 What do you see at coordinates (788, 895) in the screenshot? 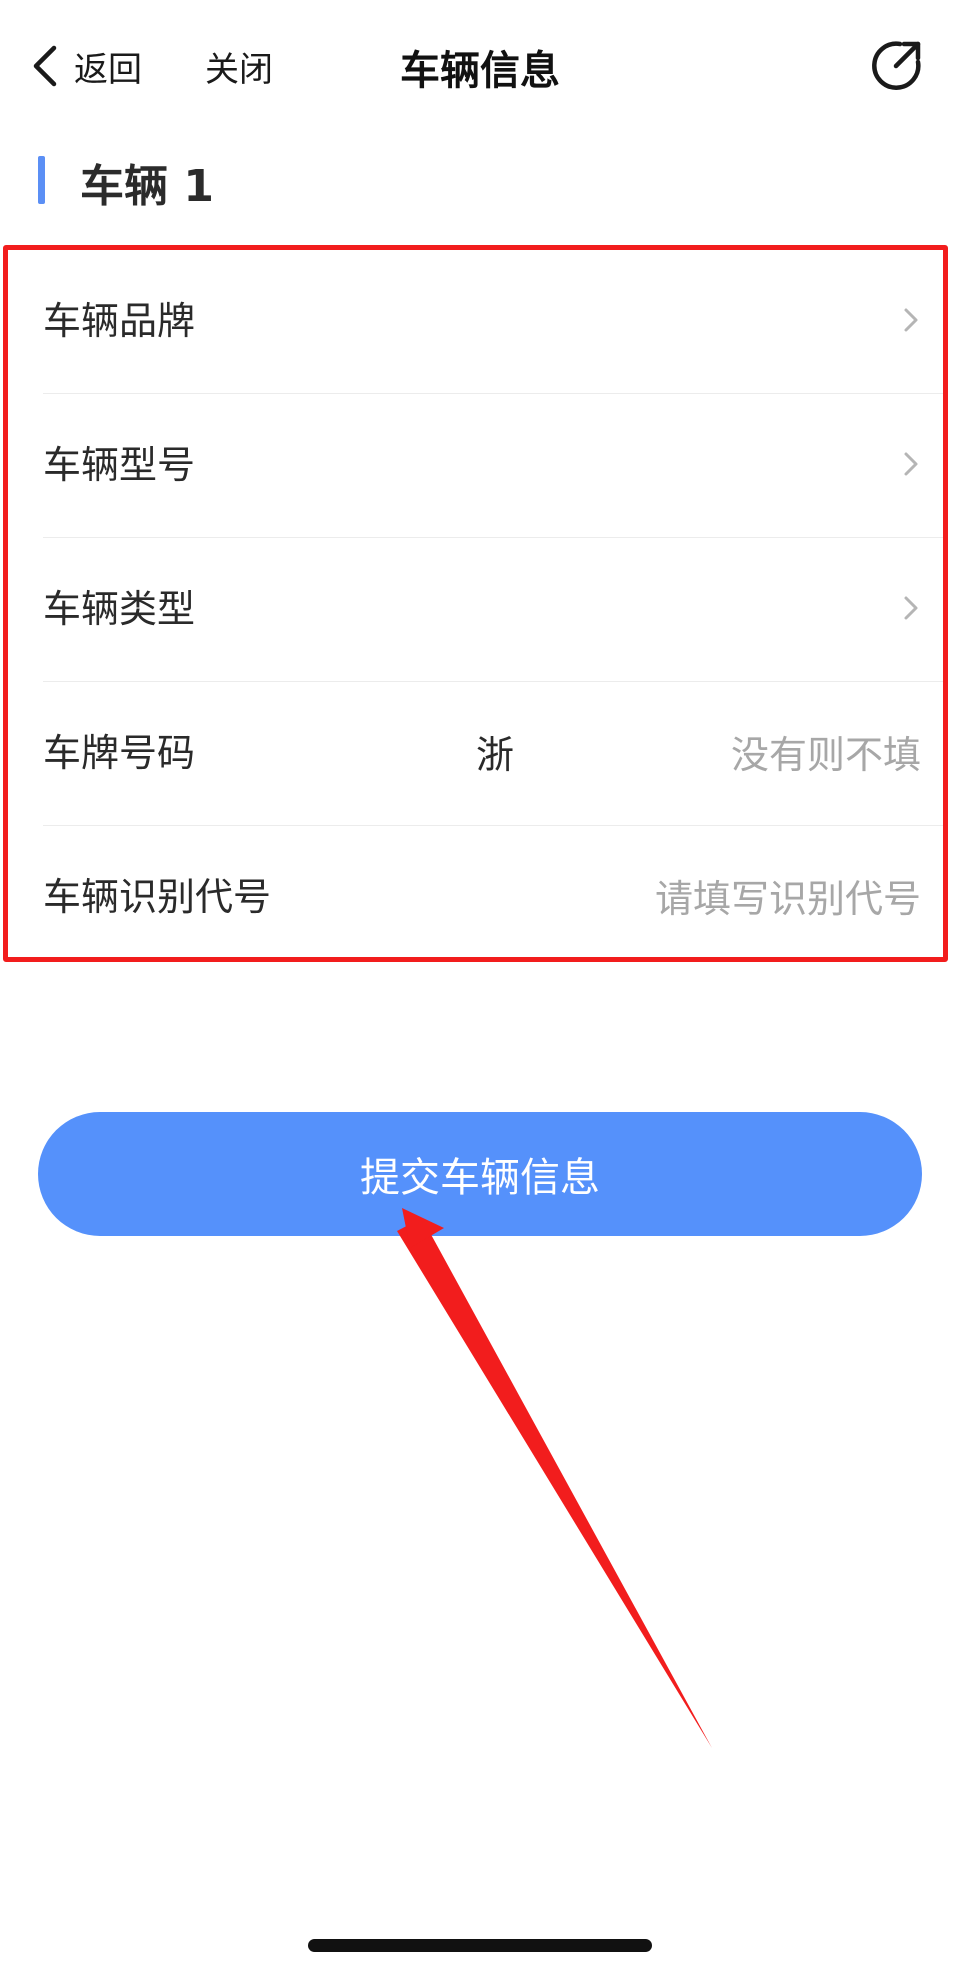
I see `vin-input: 请填写识别代号` at bounding box center [788, 895].